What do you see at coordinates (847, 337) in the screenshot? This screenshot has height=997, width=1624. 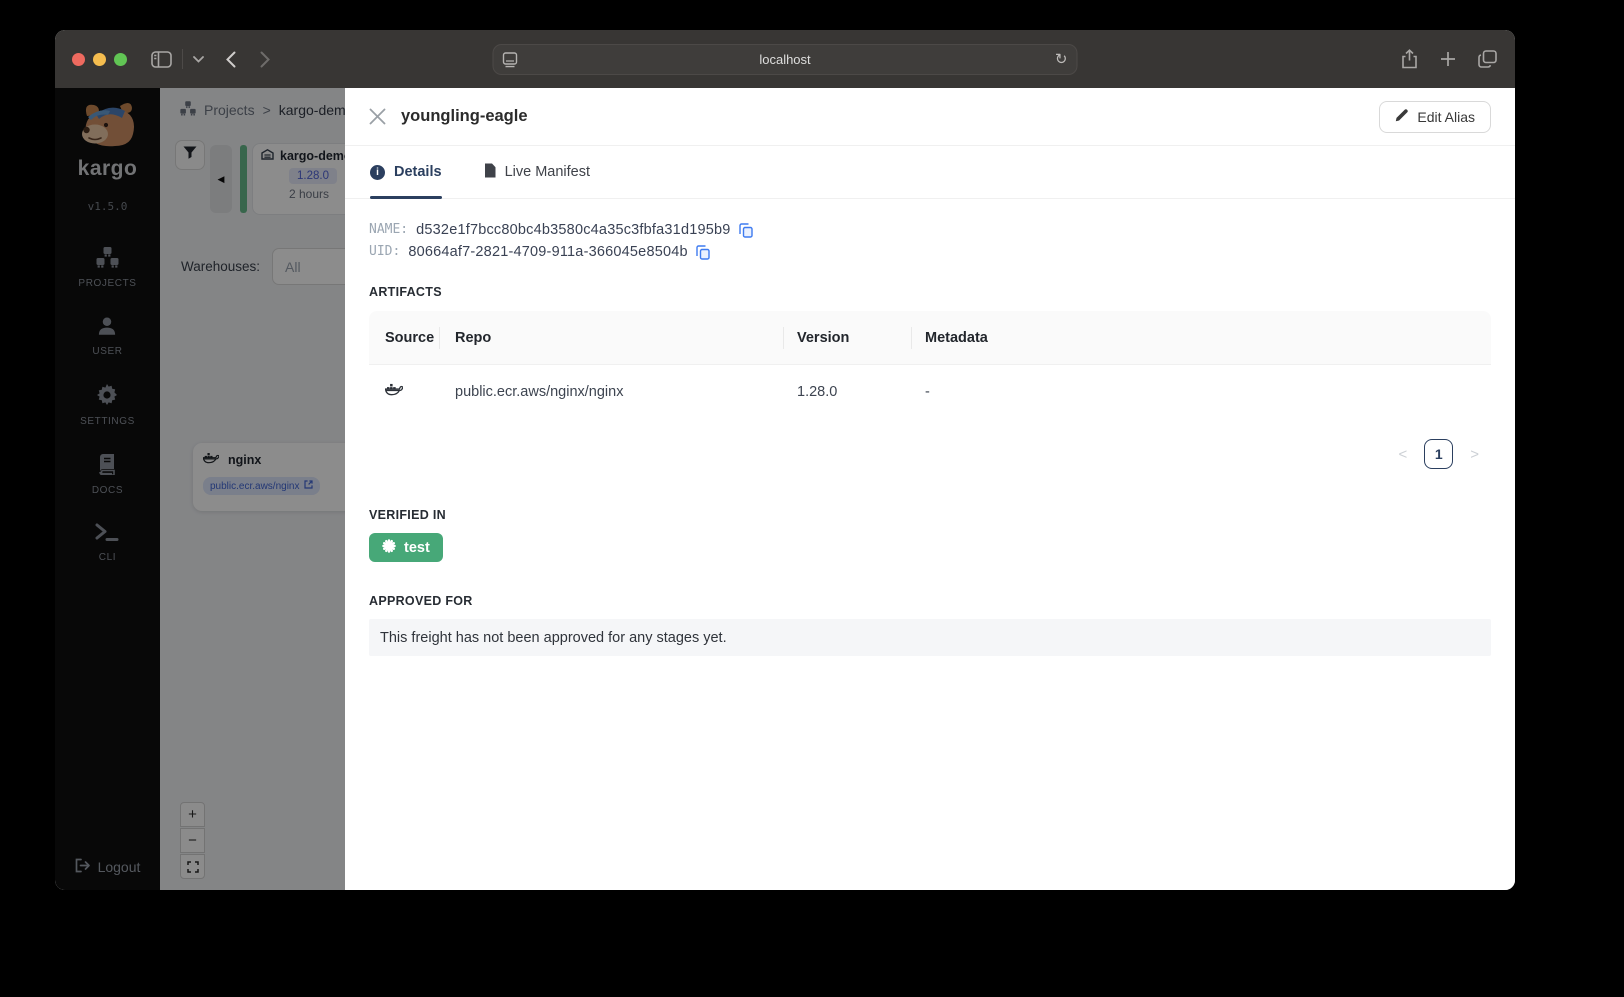 I see `col-version: Version` at bounding box center [847, 337].